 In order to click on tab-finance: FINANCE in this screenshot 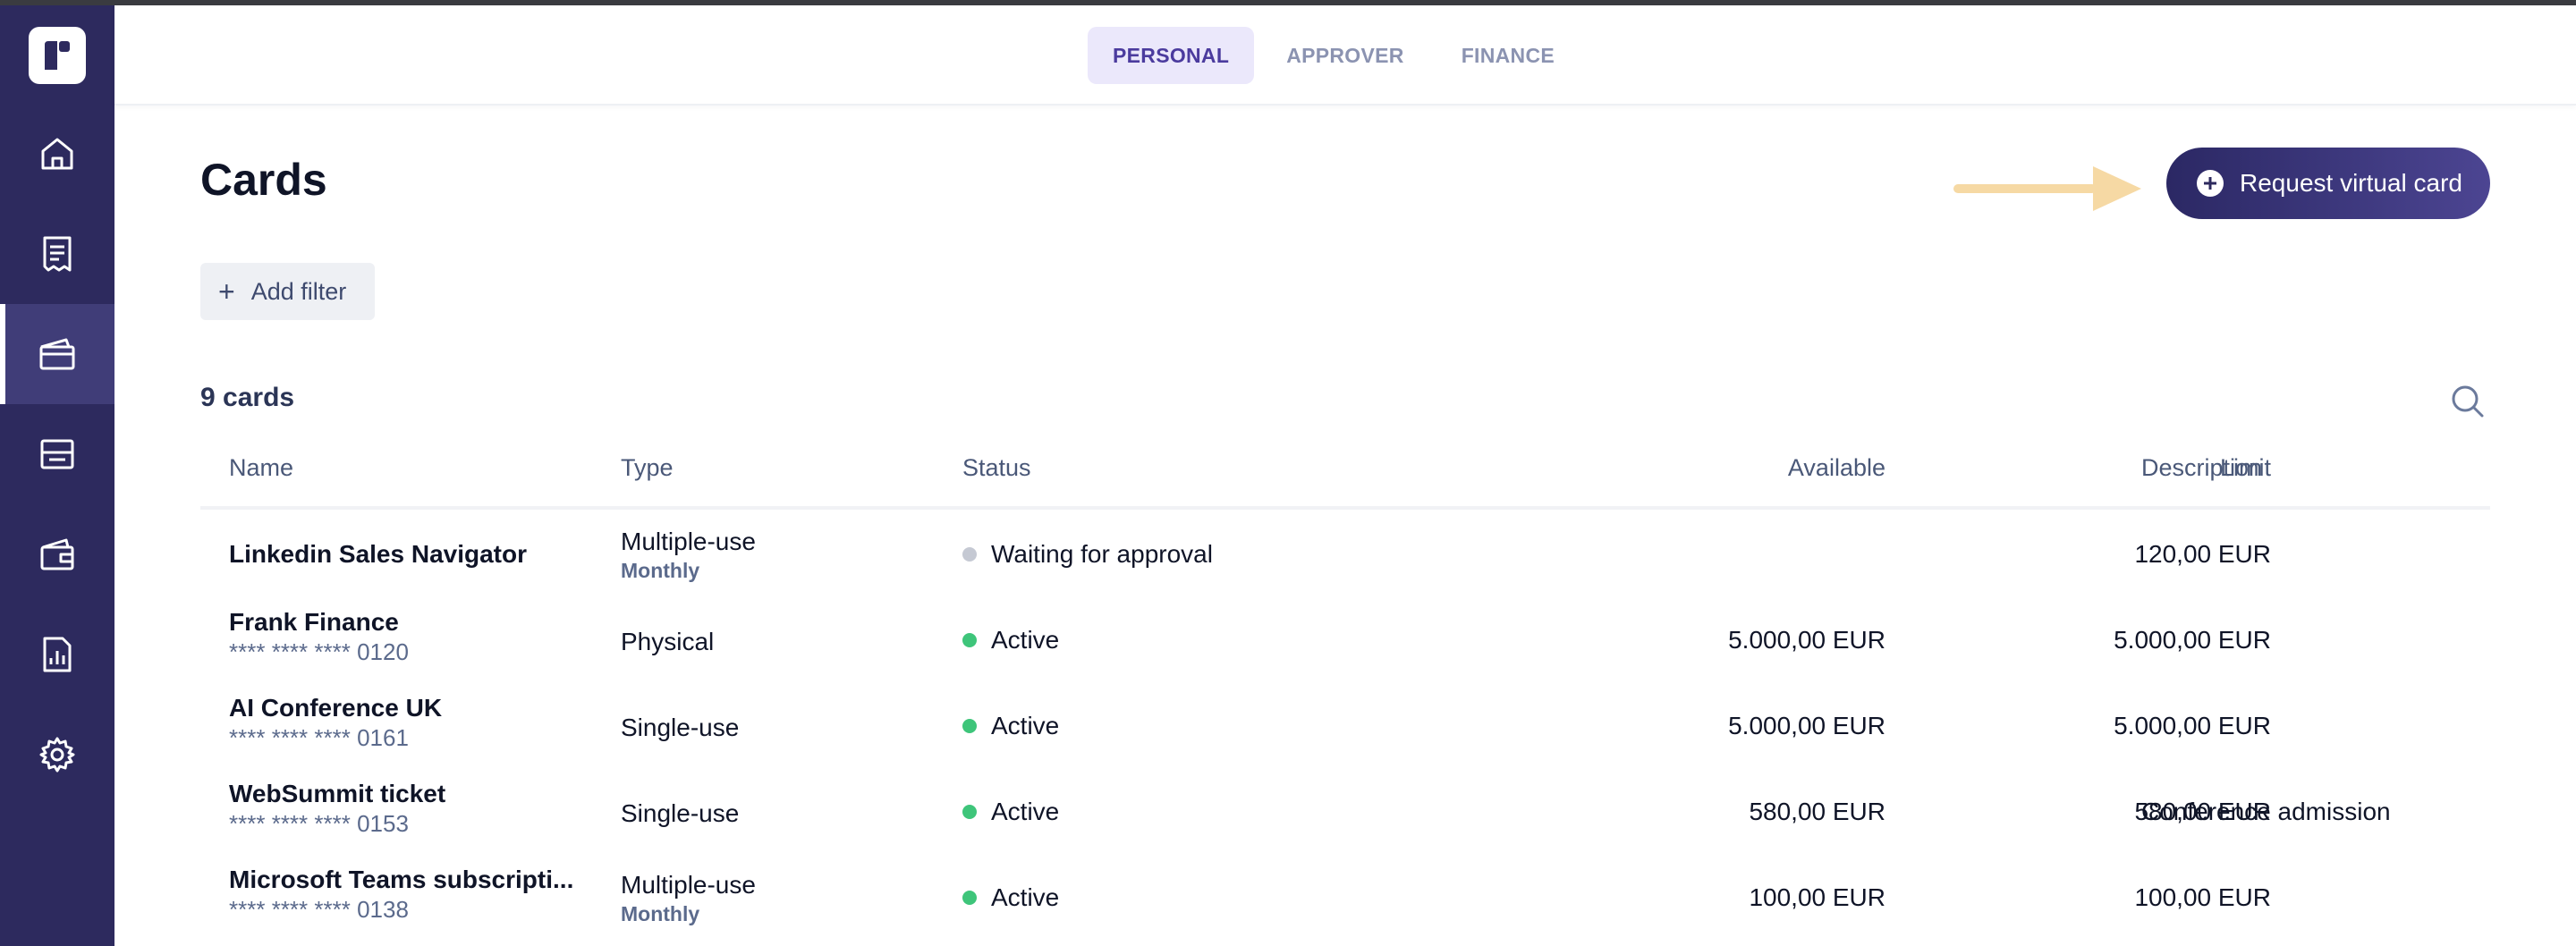, I will do `click(1508, 55)`.